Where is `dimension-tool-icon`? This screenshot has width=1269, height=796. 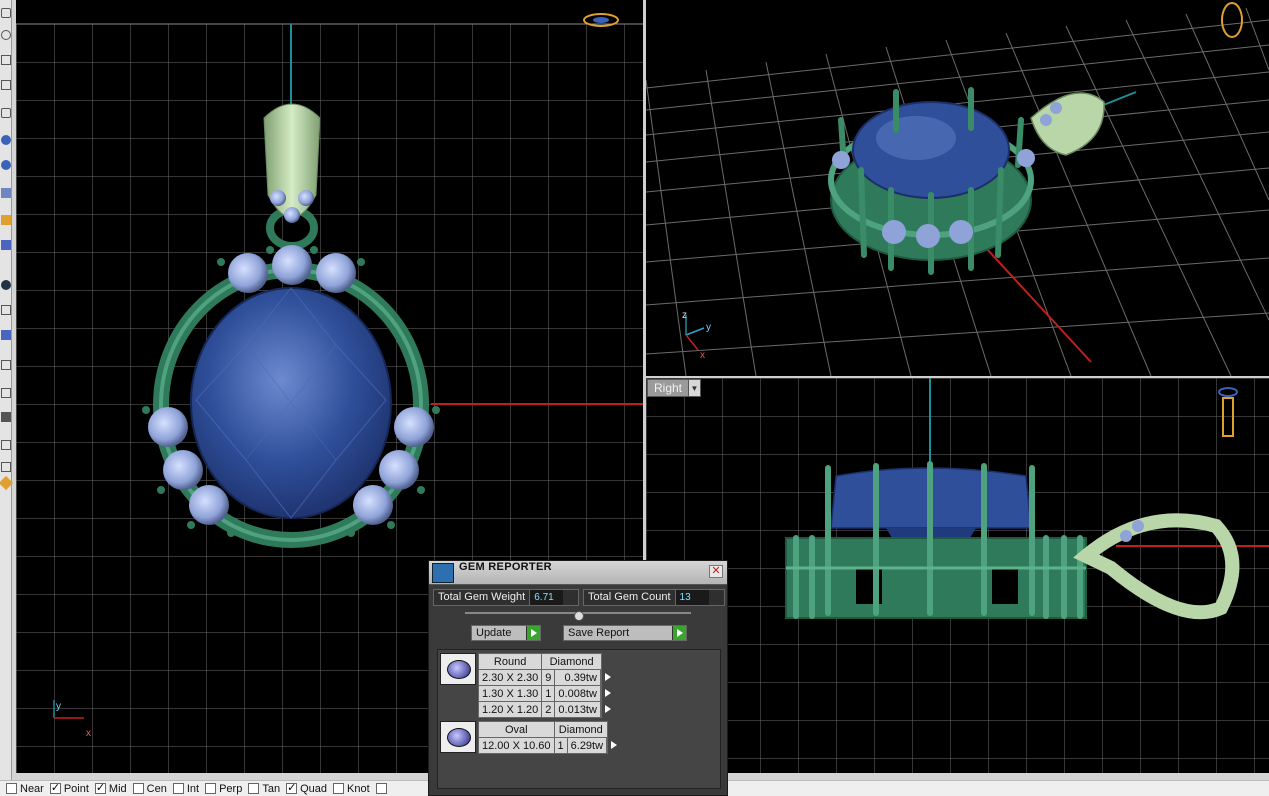 dimension-tool-icon is located at coordinates (6, 365).